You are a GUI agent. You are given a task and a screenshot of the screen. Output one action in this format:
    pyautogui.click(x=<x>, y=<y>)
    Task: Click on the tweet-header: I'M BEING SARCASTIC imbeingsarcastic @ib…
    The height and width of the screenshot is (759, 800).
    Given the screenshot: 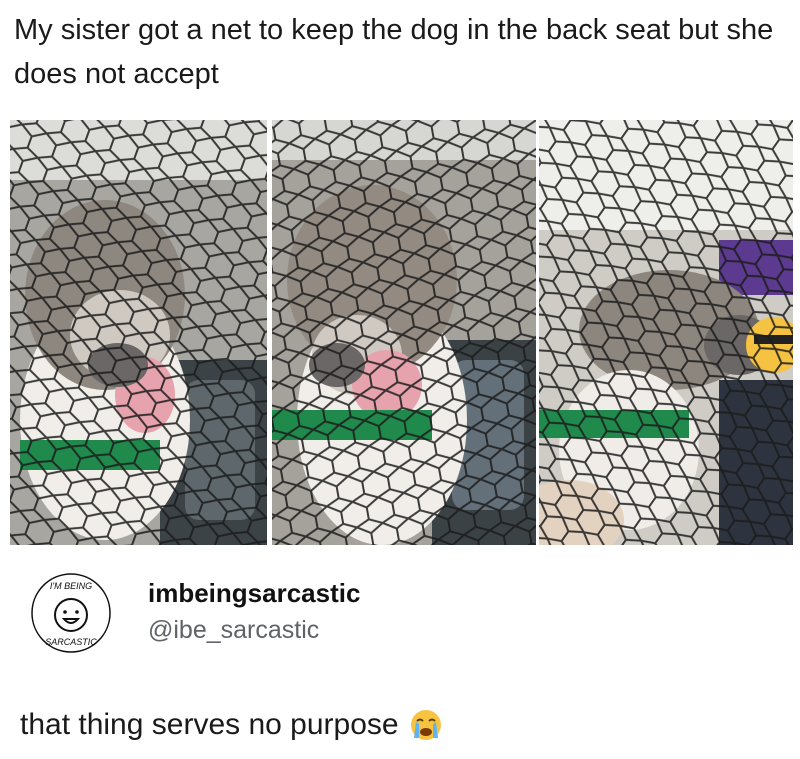 What is the action you would take?
    pyautogui.click(x=398, y=615)
    